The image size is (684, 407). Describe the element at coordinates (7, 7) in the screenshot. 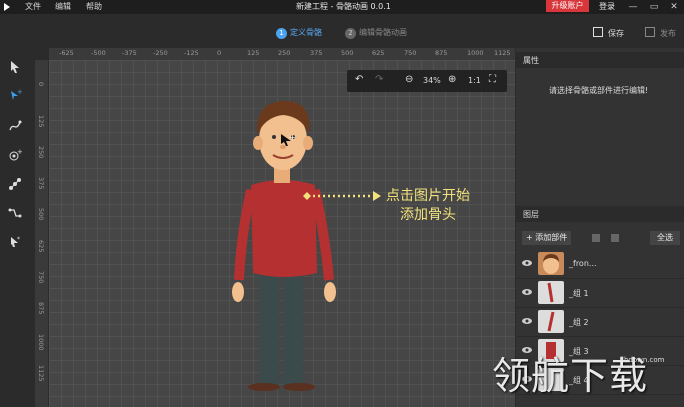

I see `app-logo-icon` at that location.